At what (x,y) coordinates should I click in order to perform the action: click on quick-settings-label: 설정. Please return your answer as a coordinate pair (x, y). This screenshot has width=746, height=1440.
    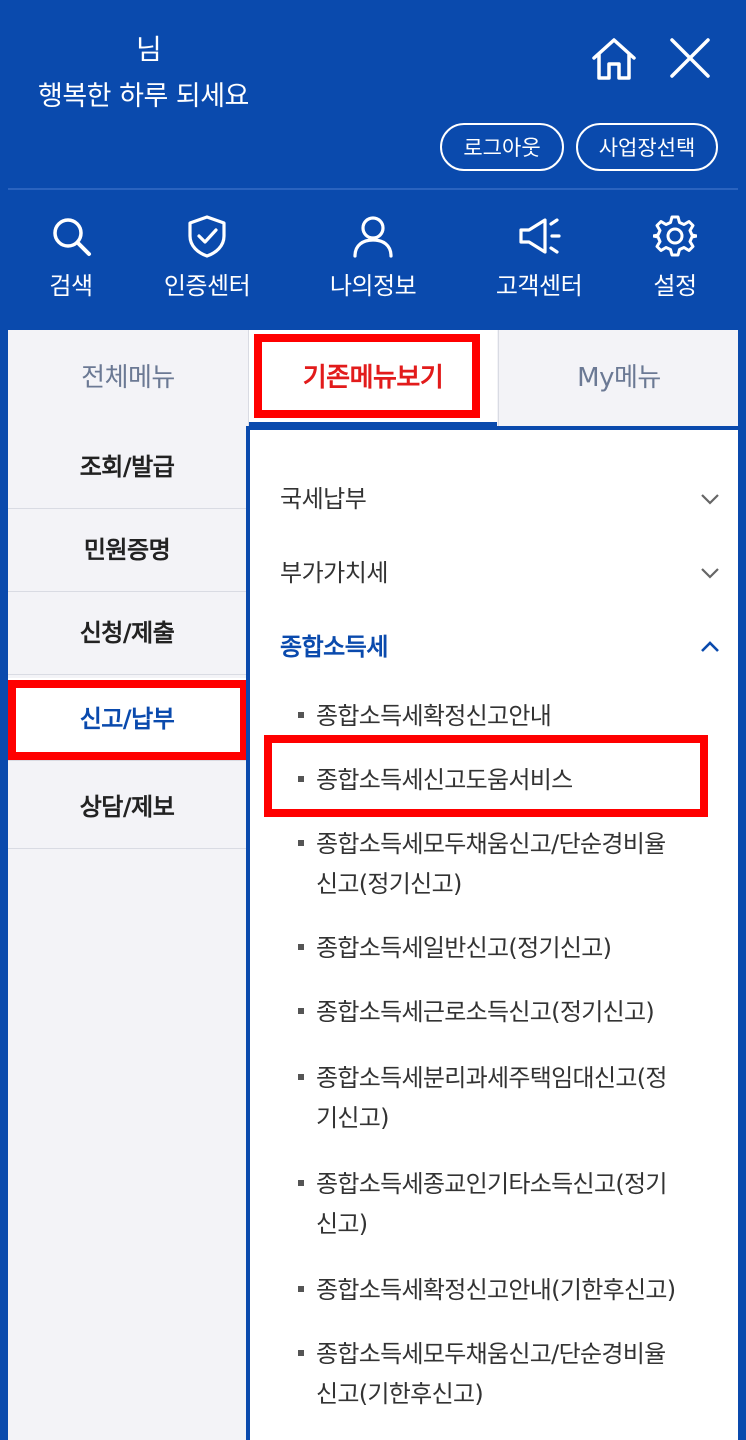
    Looking at the image, I should click on (675, 286).